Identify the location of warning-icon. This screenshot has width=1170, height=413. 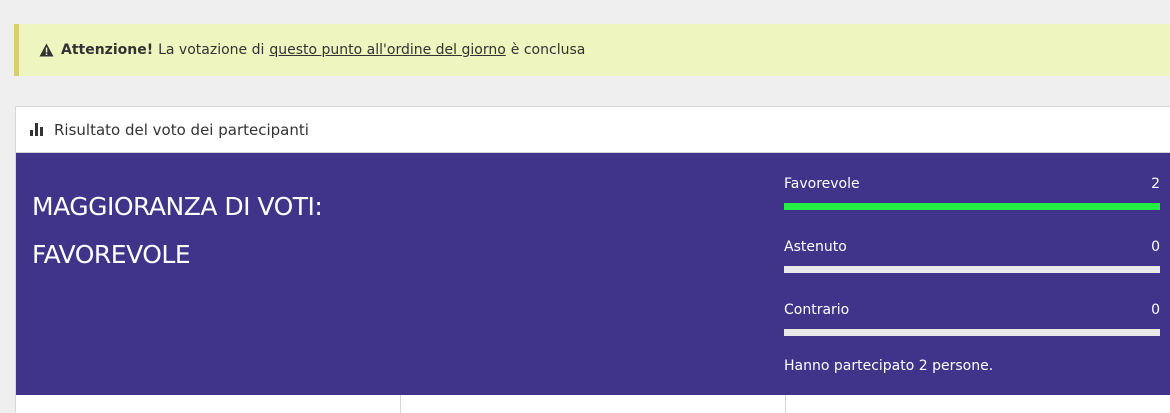
(47, 50).